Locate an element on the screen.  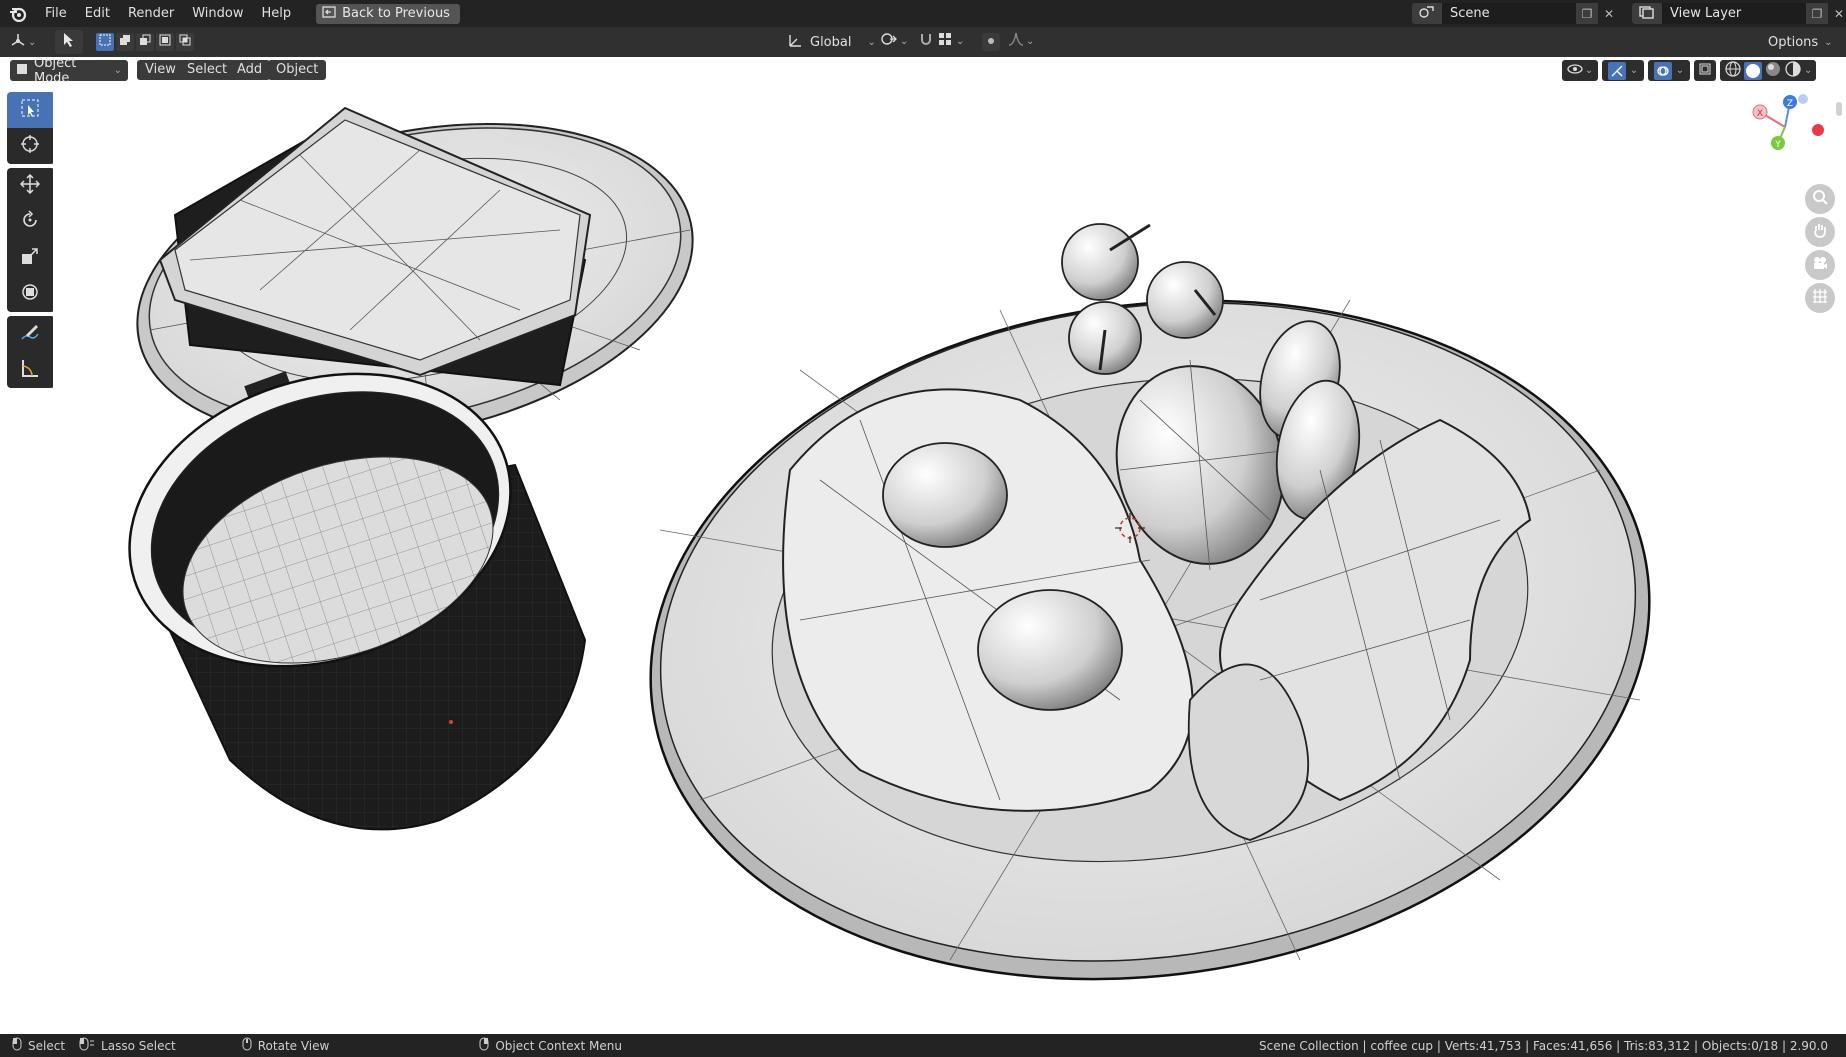
proportional-editing-button is located at coordinates (991, 42).